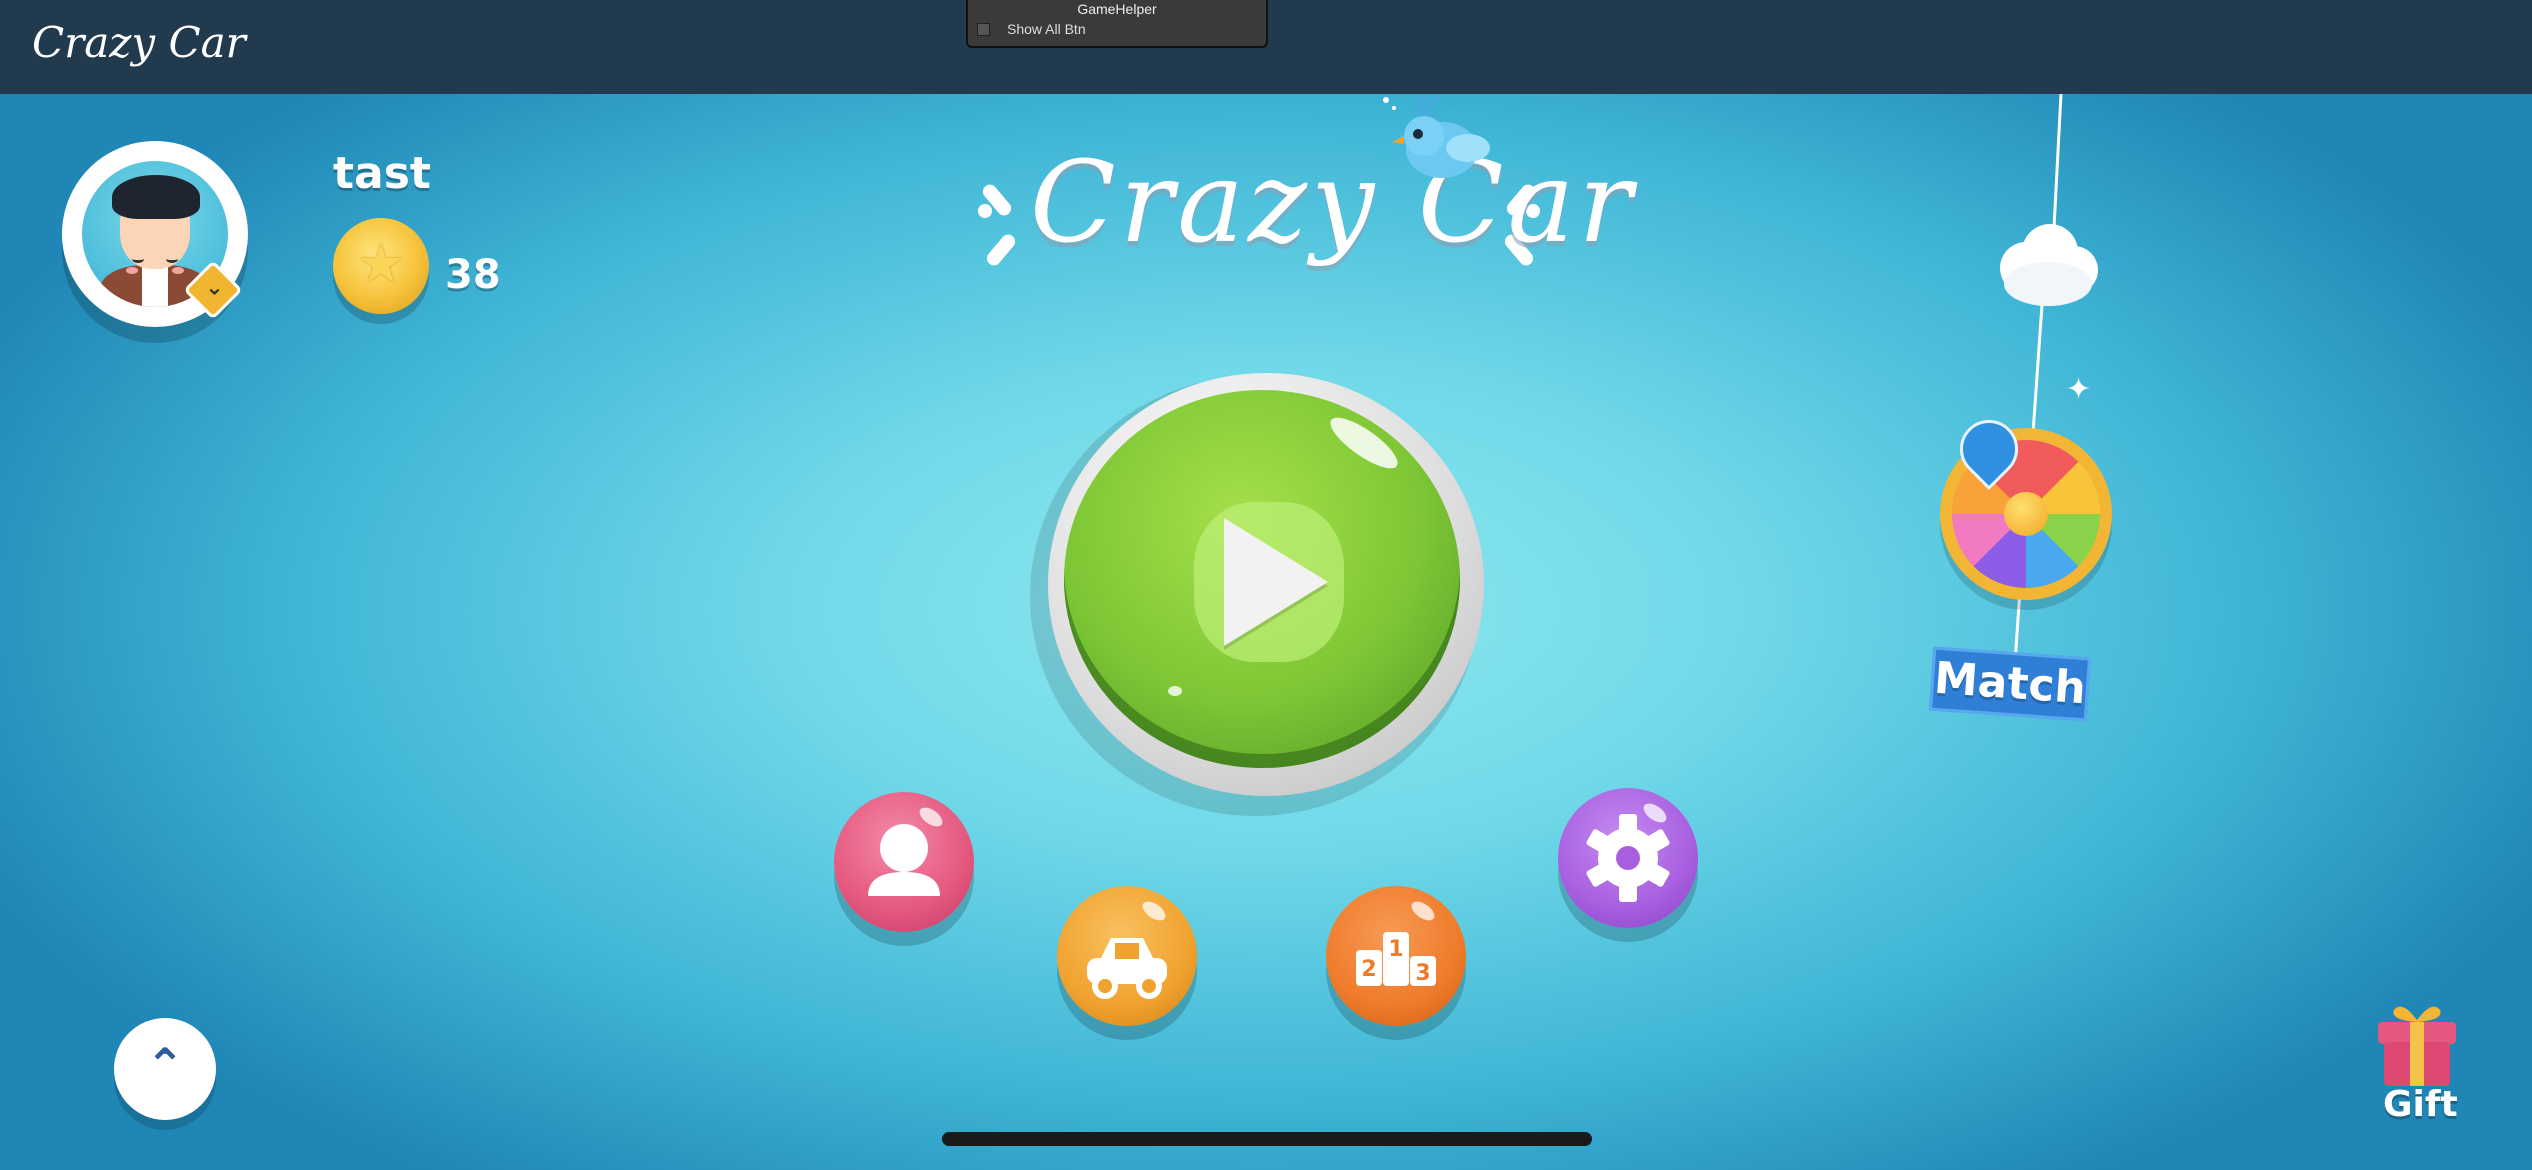  What do you see at coordinates (1127, 968) in the screenshot?
I see `car-icon` at bounding box center [1127, 968].